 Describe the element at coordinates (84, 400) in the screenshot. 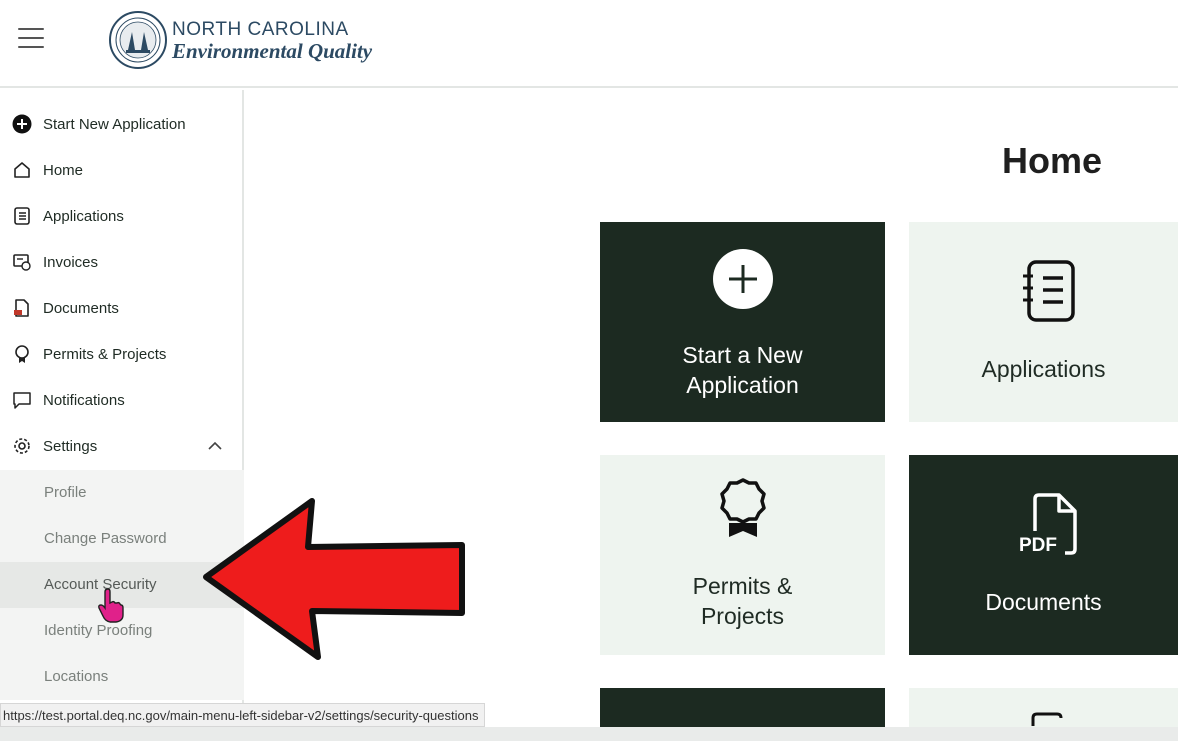

I see `sidebar-item-label: Notifications` at that location.